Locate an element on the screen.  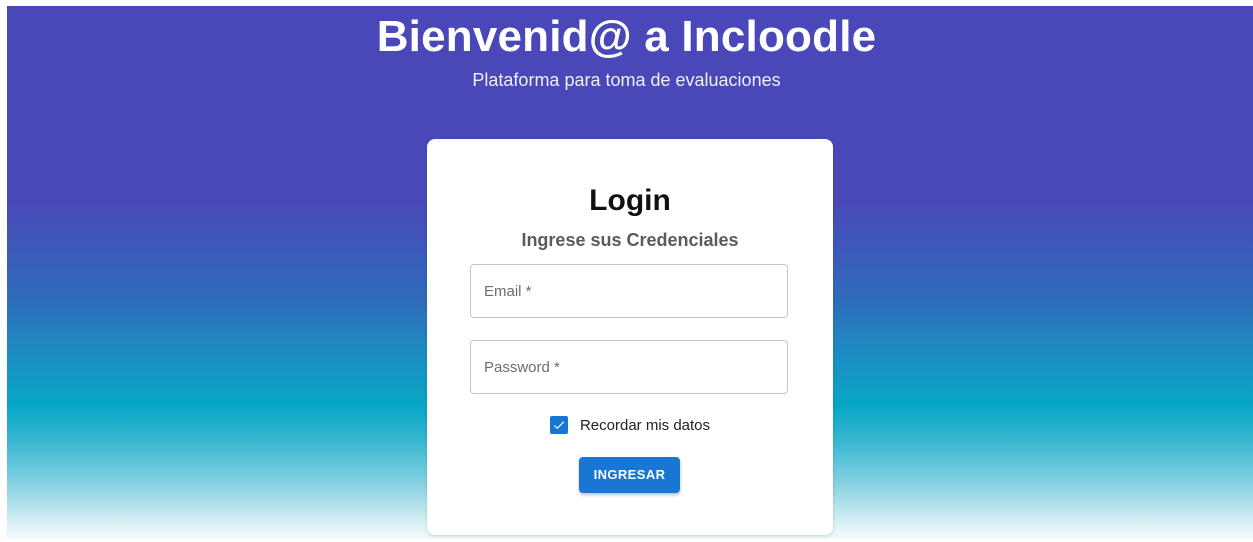
login-subtitle: Ingrese sus Credenciales is located at coordinates (630, 240).